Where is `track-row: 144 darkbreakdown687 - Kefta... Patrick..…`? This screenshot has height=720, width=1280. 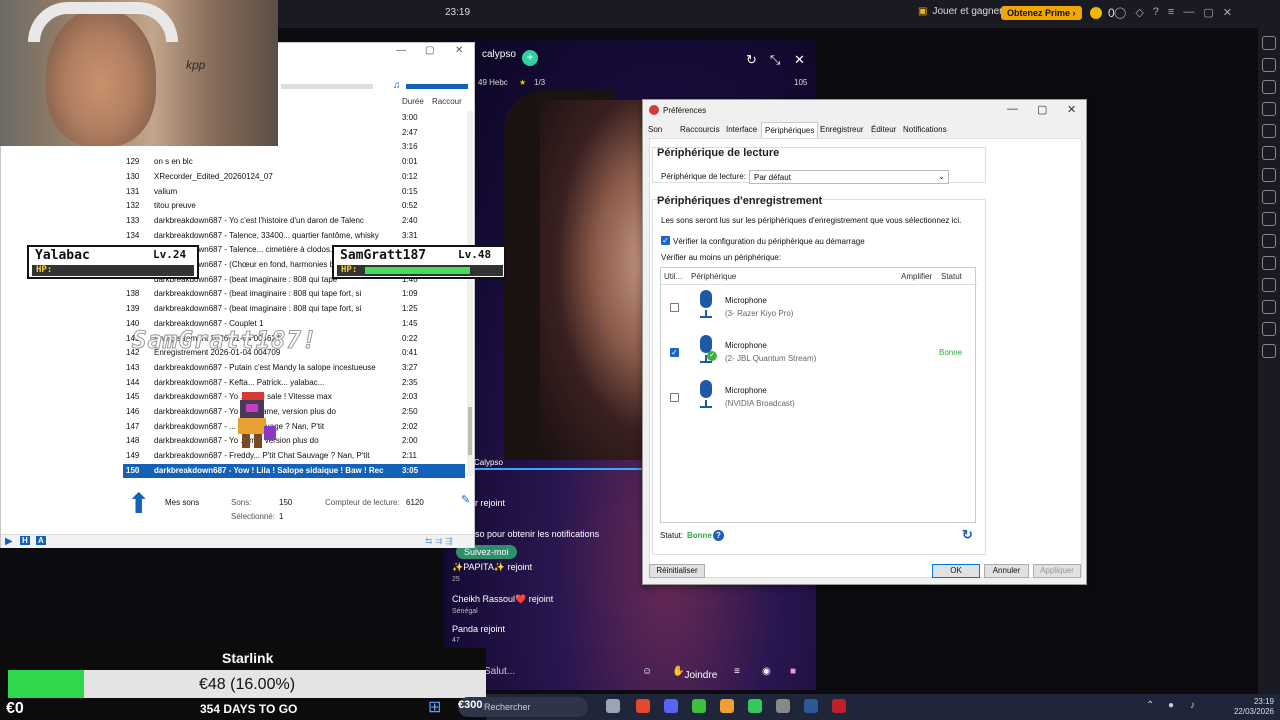 track-row: 144 darkbreakdown687 - Kefta... Patrick..… is located at coordinates (294, 383).